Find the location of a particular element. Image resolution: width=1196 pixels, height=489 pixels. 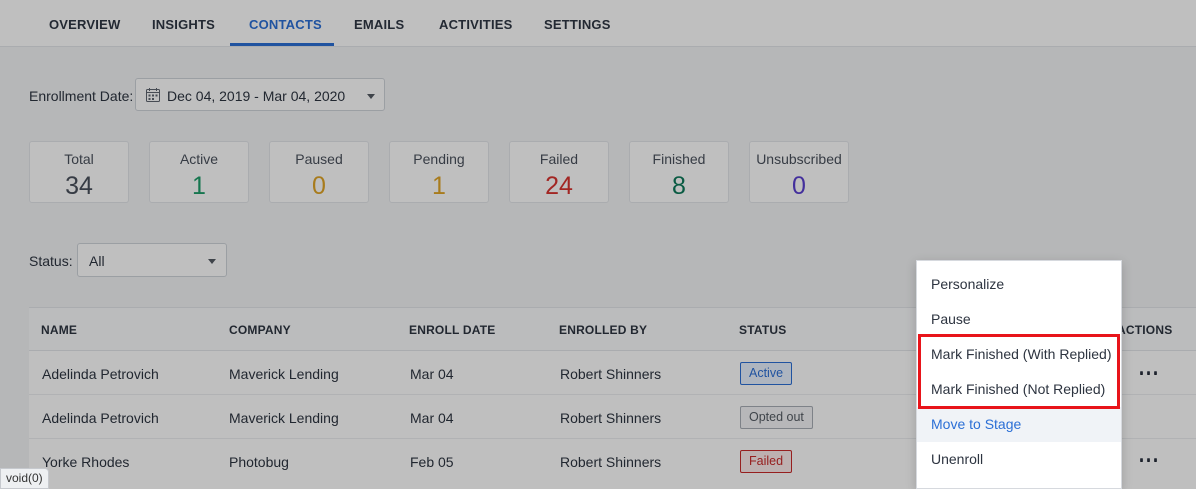

browser-status-tooltip: void(0) is located at coordinates (24, 478).